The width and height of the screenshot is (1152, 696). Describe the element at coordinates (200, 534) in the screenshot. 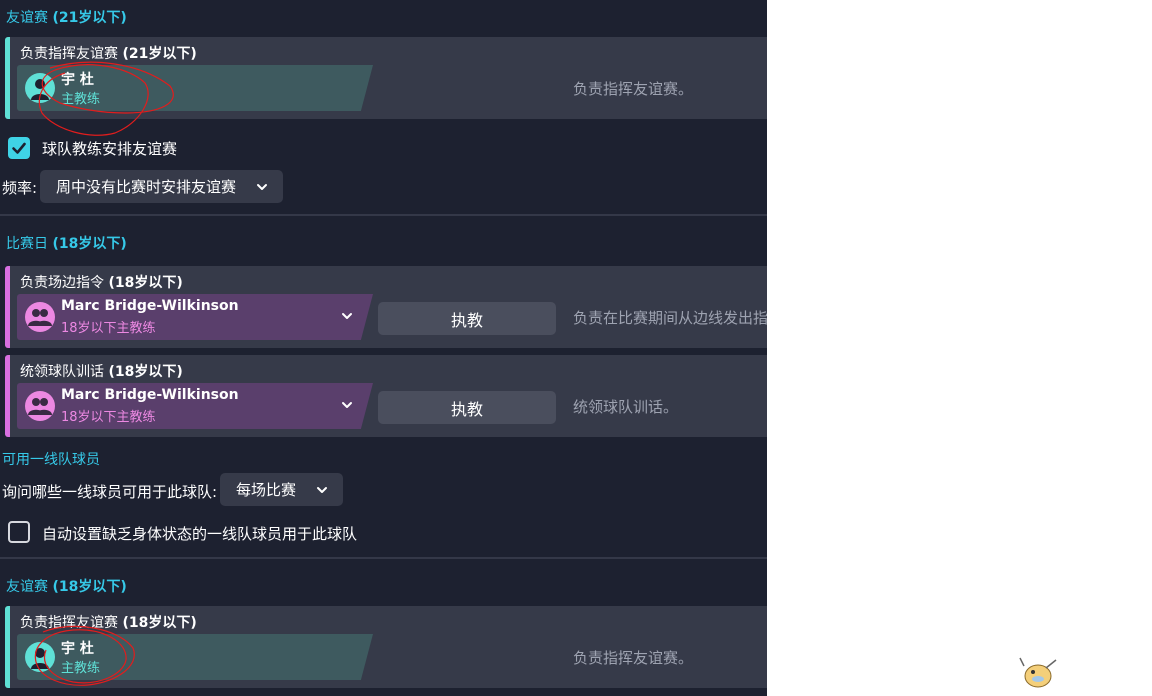

I see `auto-set-unfit-label: 自动设置缺乏身体状态的一线队球员用于此球队` at that location.